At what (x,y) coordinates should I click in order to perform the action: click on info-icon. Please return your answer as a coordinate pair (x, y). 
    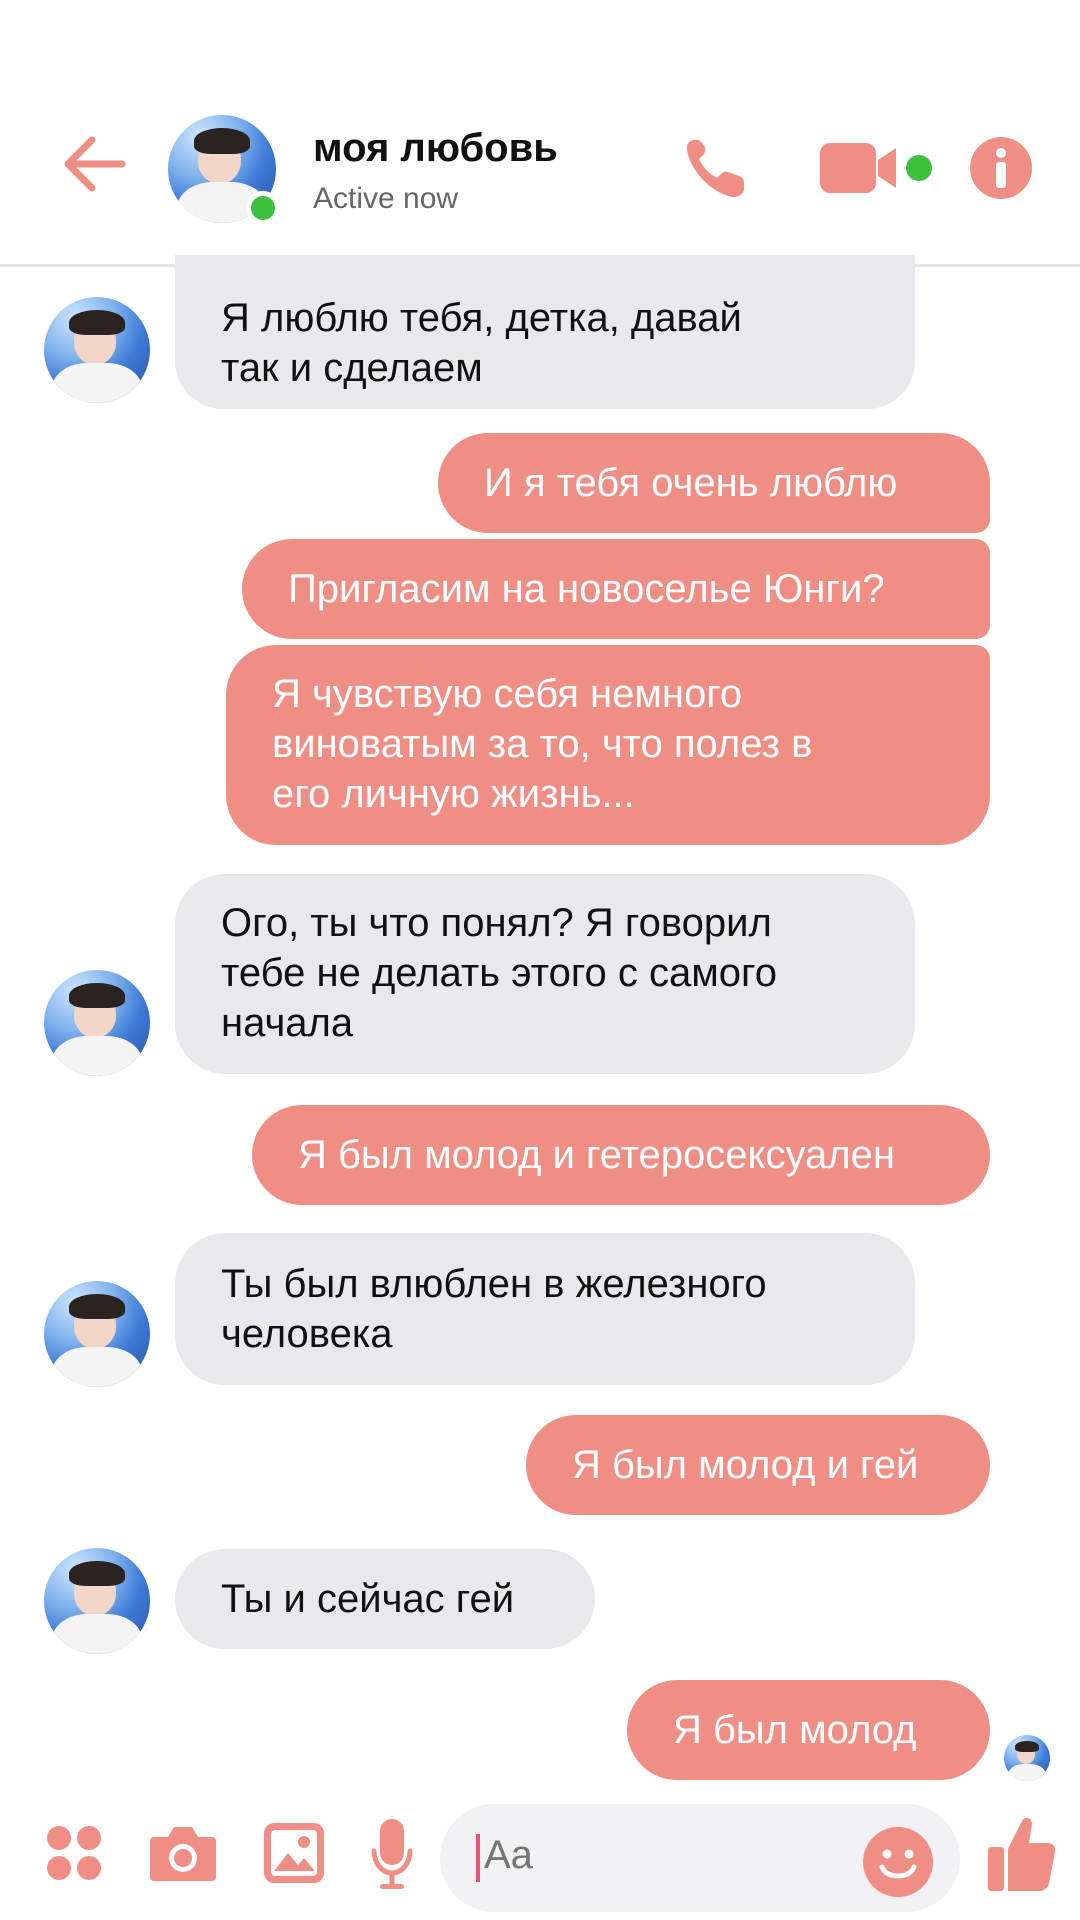
    Looking at the image, I should click on (1001, 168).